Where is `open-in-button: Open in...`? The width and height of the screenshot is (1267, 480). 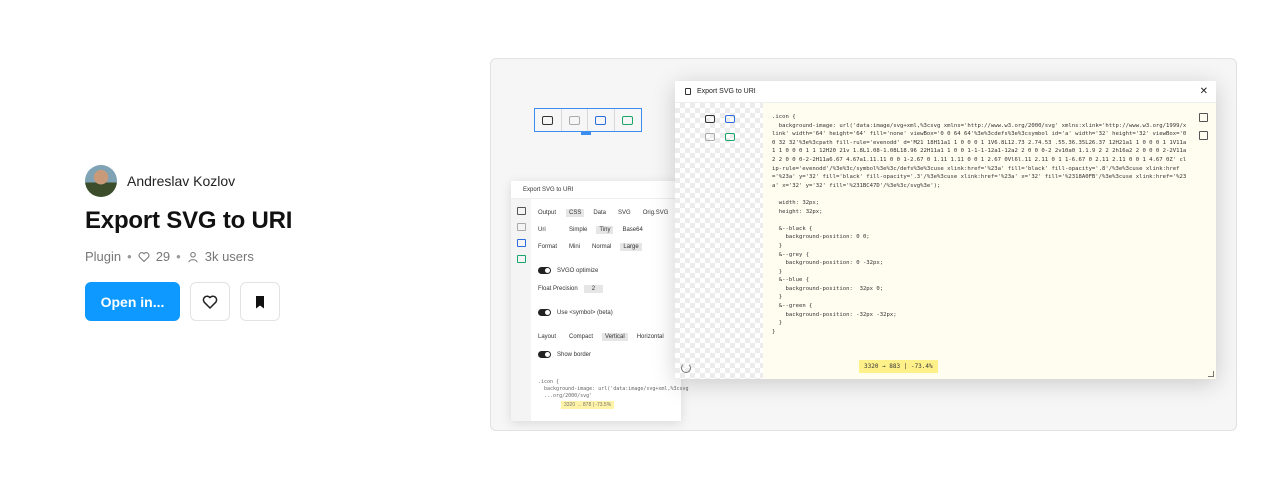 open-in-button: Open in... is located at coordinates (132, 301).